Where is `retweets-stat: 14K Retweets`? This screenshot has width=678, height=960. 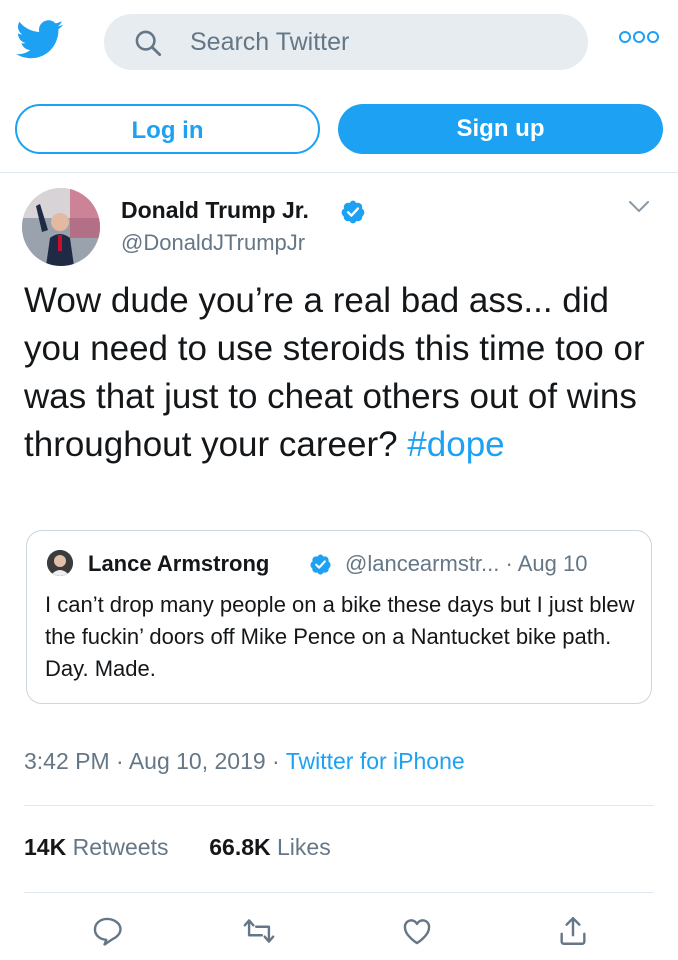
retweets-stat: 14K Retweets is located at coordinates (96, 847).